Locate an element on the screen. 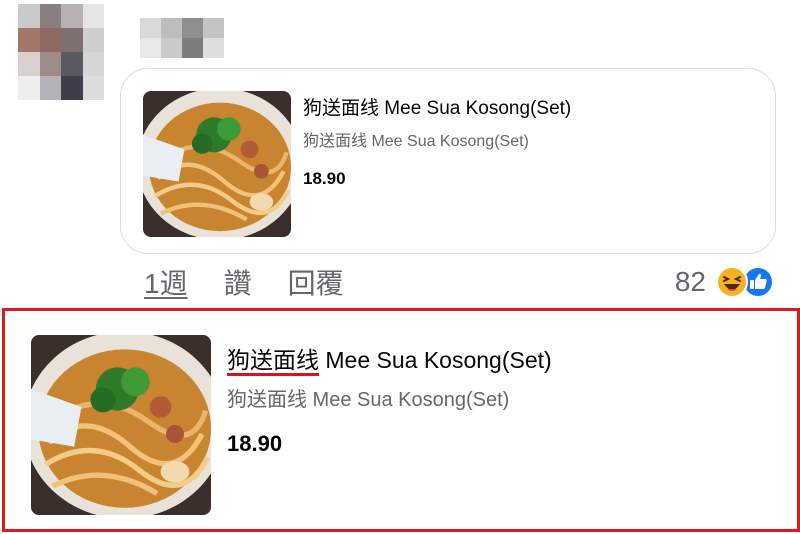  highlighted-title-en: Mee Sua Kosong(Set) is located at coordinates (438, 360).